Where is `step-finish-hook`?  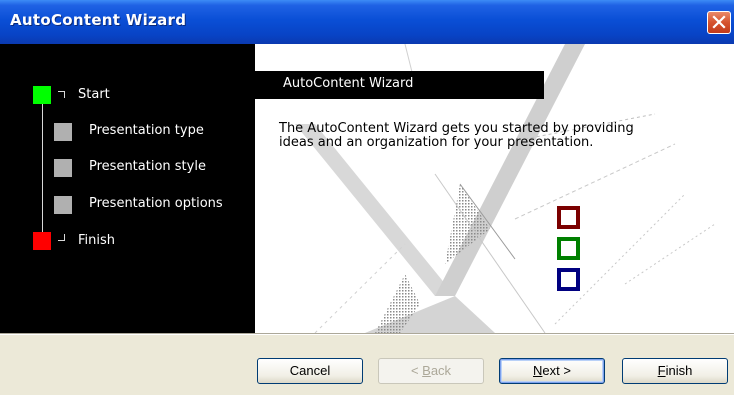 step-finish-hook is located at coordinates (61, 237).